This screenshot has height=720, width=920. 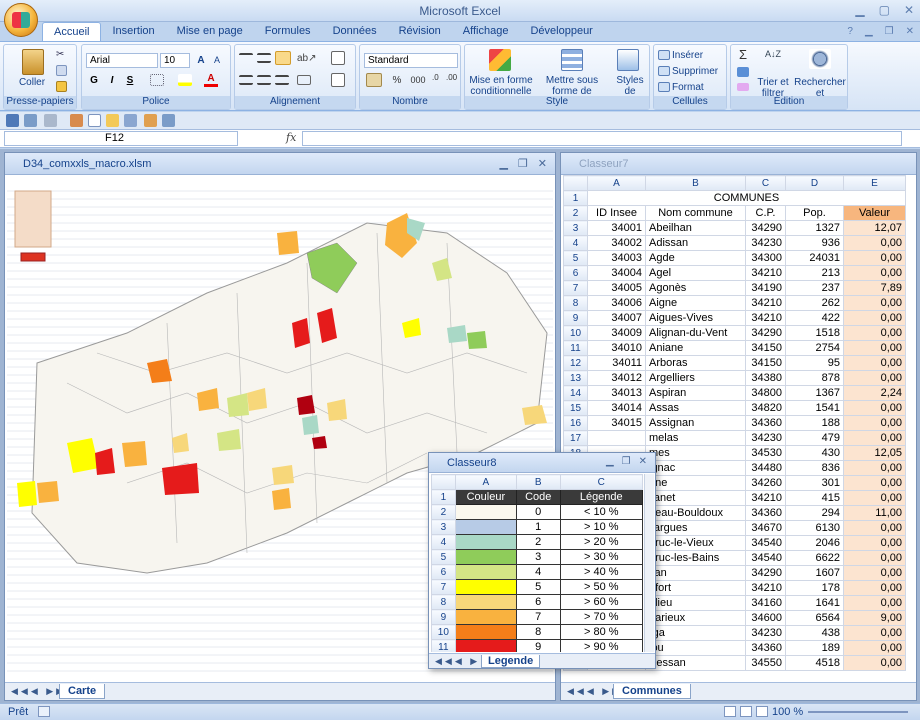 I want to click on table-cell: 34600, so click(x=765, y=618).